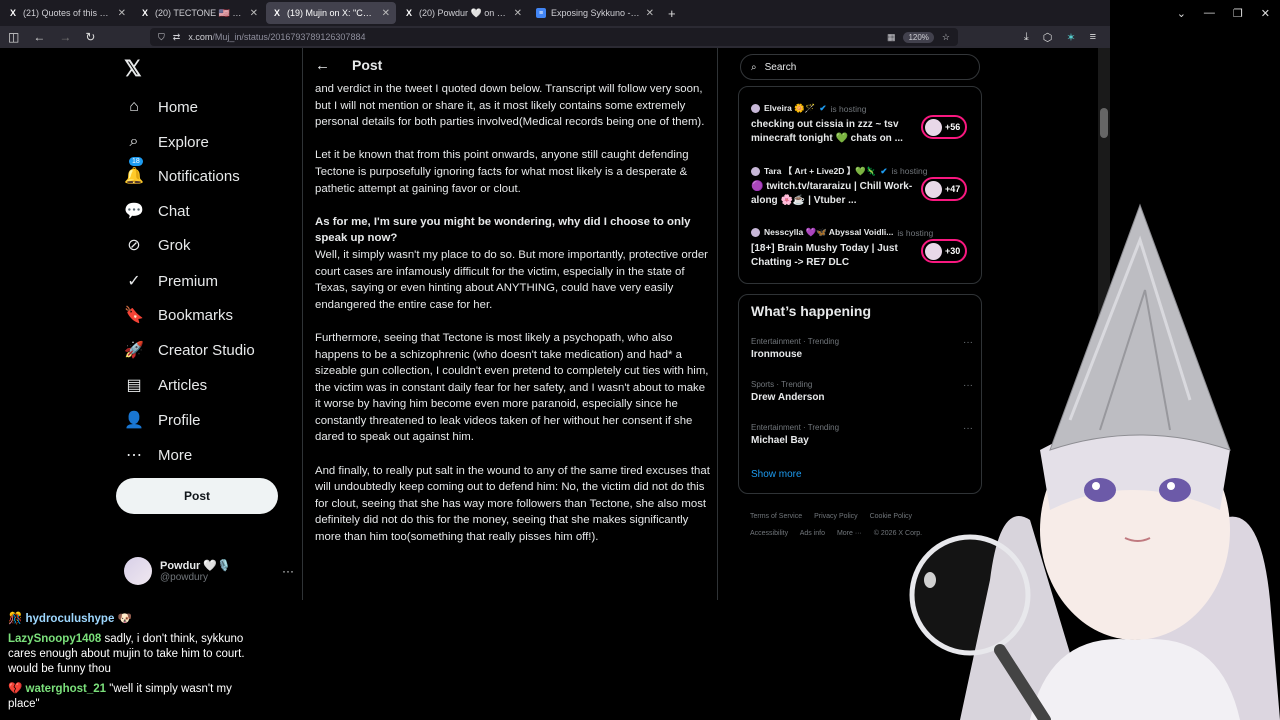  Describe the element at coordinates (188, 281) in the screenshot. I see `sidebar-item-label: Premium` at that location.